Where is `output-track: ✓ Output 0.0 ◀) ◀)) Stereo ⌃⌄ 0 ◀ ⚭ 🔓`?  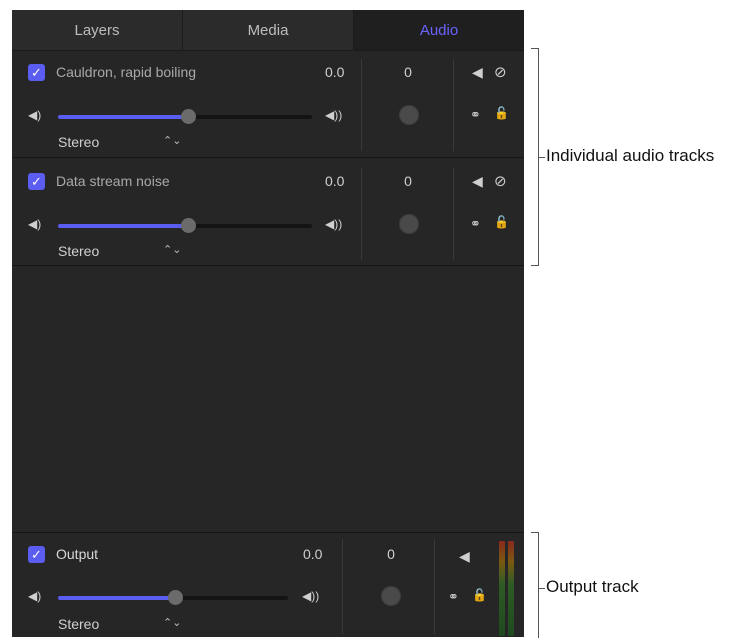
output-track: ✓ Output 0.0 ◀) ◀)) Stereo ⌃⌄ 0 ◀ ⚭ 🔓 is located at coordinates (268, 584).